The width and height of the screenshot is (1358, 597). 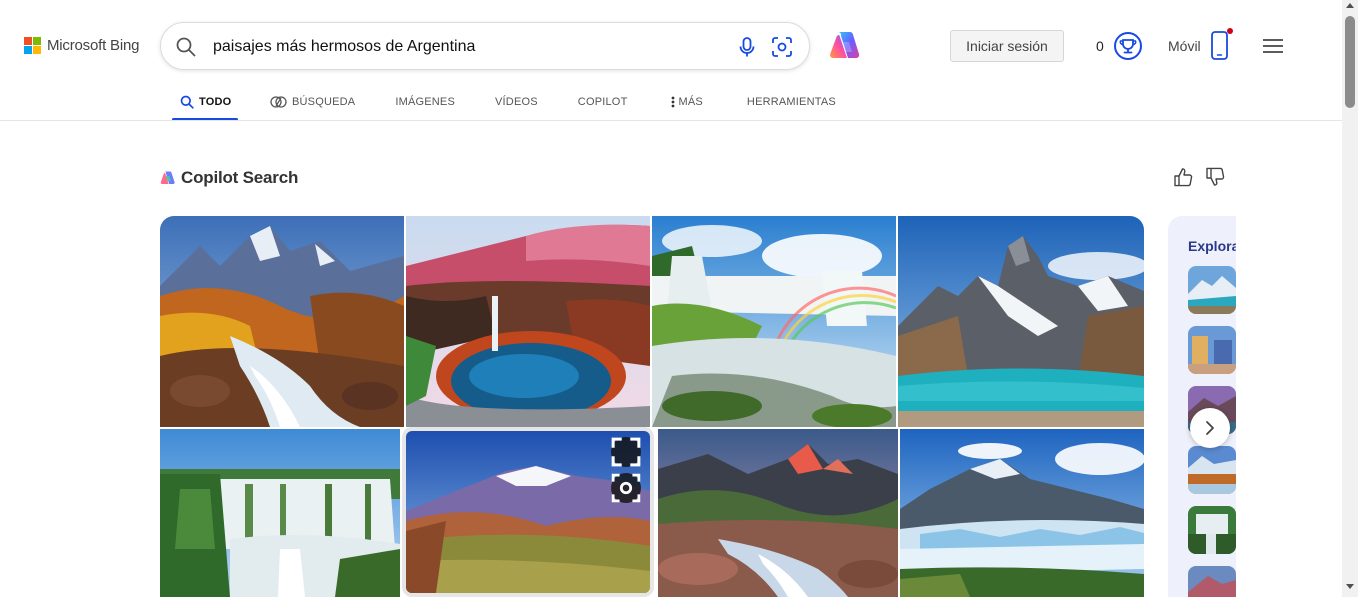 What do you see at coordinates (690, 102) in the screenshot?
I see `tab-label: MÁS` at bounding box center [690, 102].